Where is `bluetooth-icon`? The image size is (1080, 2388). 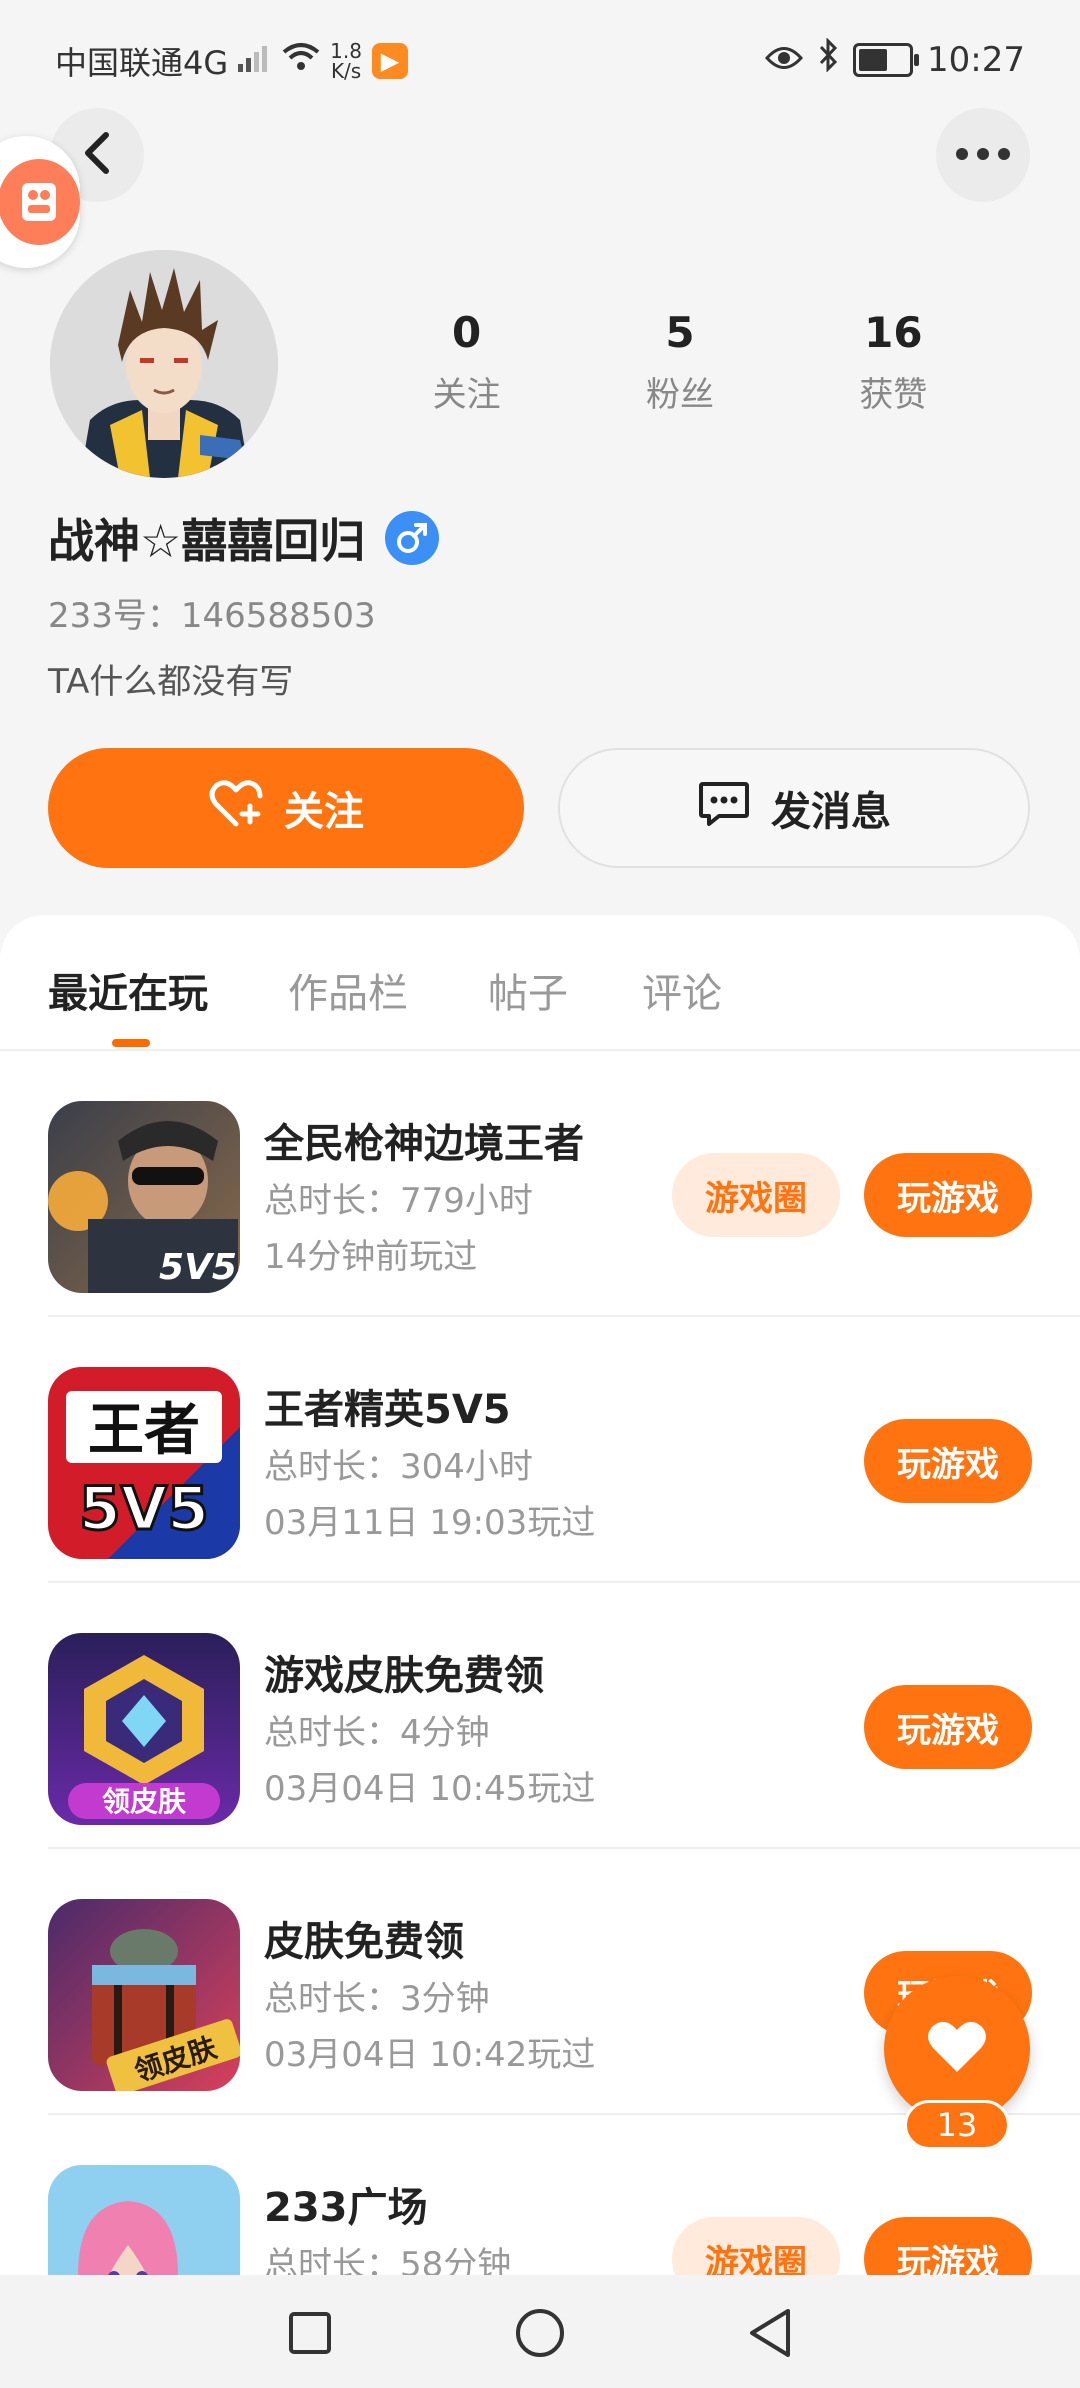 bluetooth-icon is located at coordinates (828, 59).